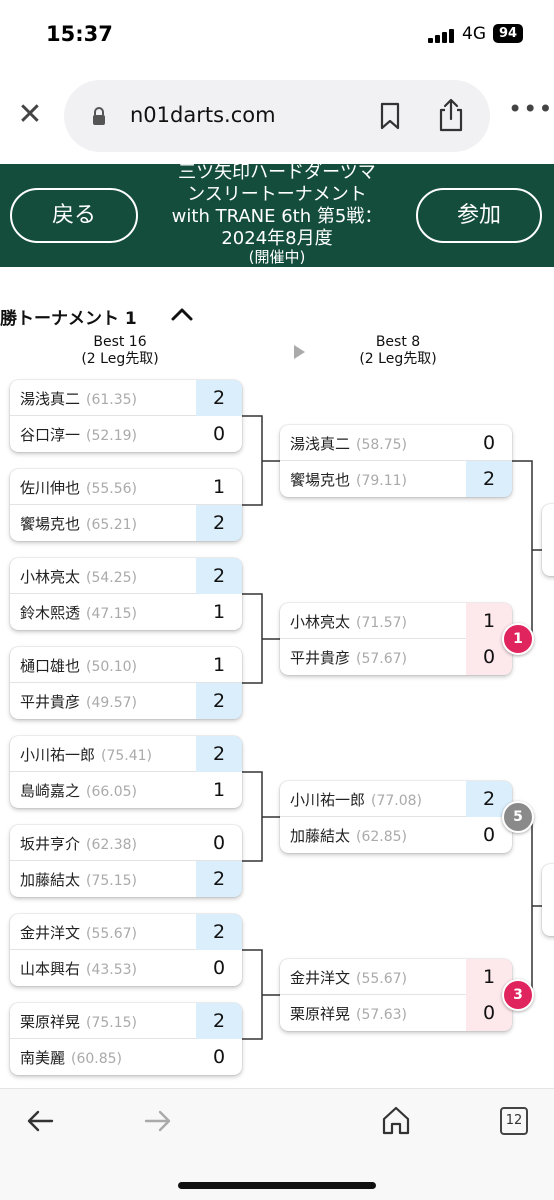 Image resolution: width=554 pixels, height=1200 pixels. I want to click on browser-address-row: ✕ n01darts.com •••, so click(277, 114).